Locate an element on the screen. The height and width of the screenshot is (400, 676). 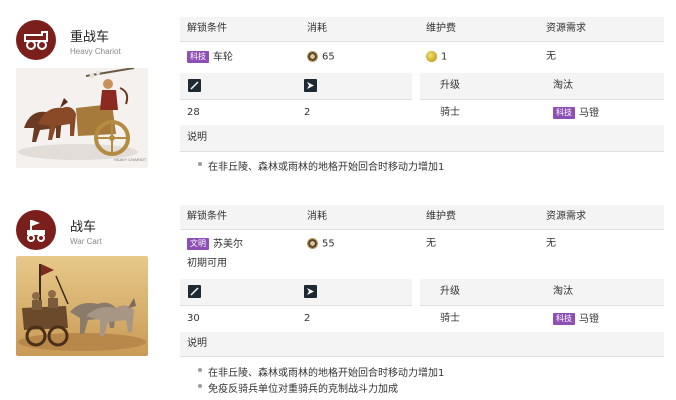
desc-item: 免疫反骑兵单位对重骑兵的克制战斗力加成 is located at coordinates (298, 387).